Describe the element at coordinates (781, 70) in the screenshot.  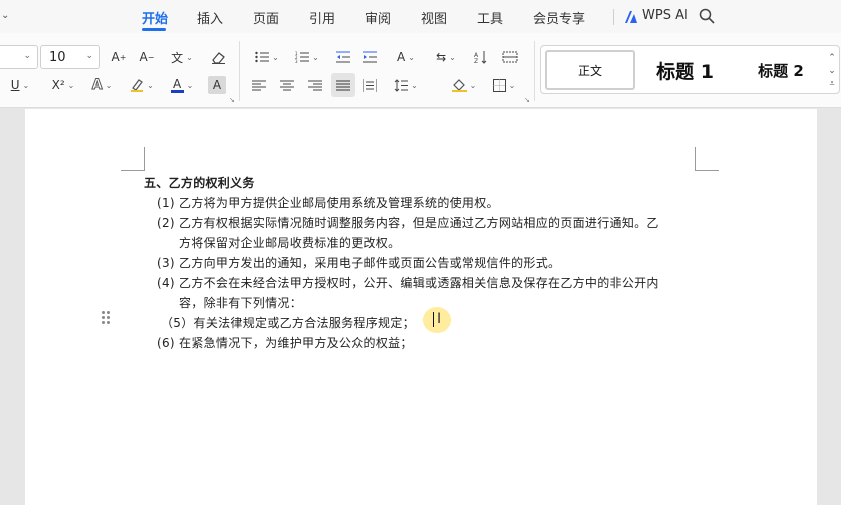
I see `style-heading-2: 标题 2` at that location.